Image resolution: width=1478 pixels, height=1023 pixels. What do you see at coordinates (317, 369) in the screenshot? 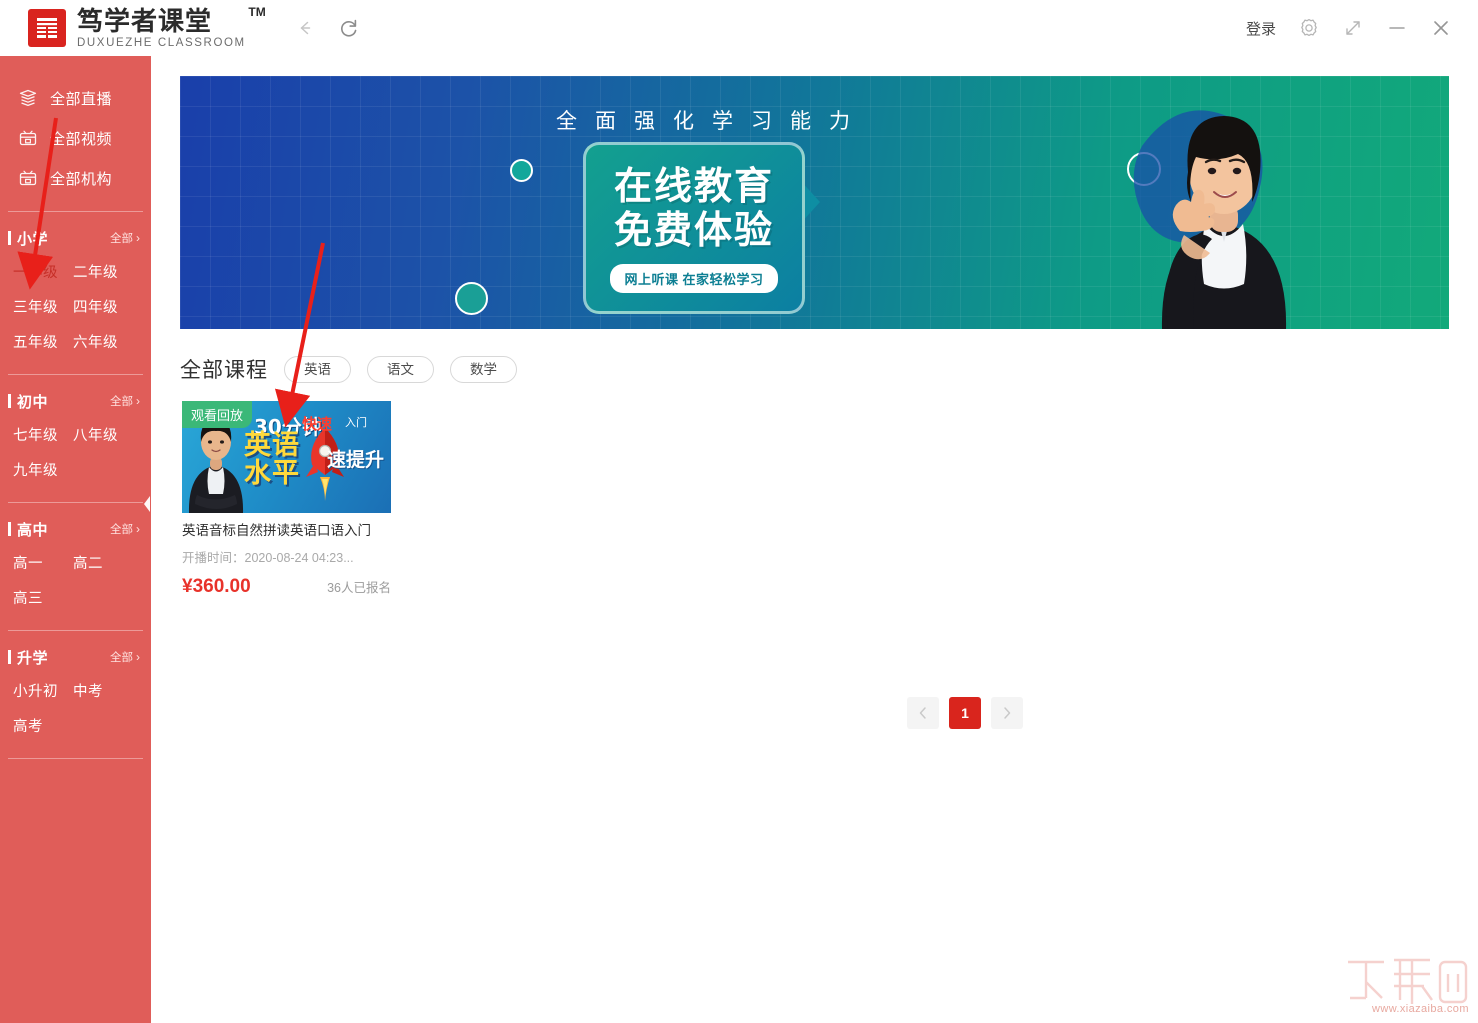
I see `filter-pill-english: 英语` at bounding box center [317, 369].